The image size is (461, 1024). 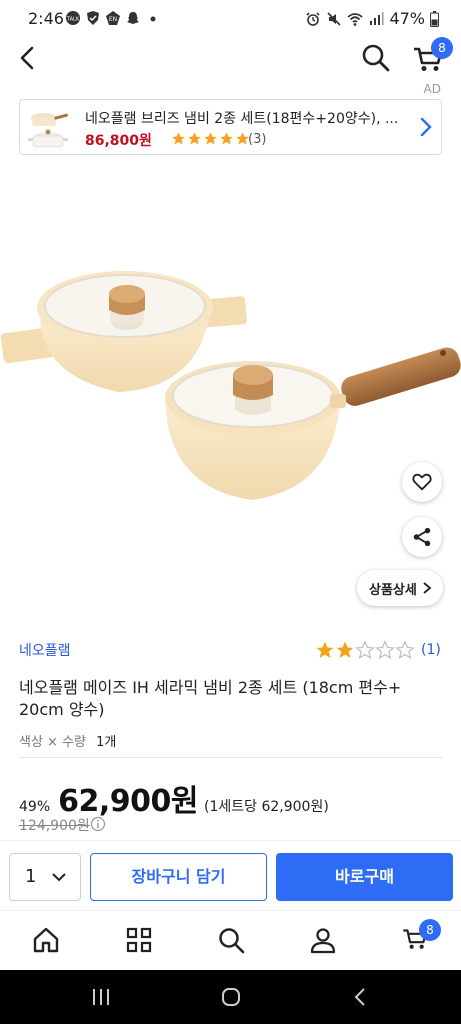 What do you see at coordinates (230, 18) in the screenshot?
I see `status-bar: 2:46 TALK EN 47%` at bounding box center [230, 18].